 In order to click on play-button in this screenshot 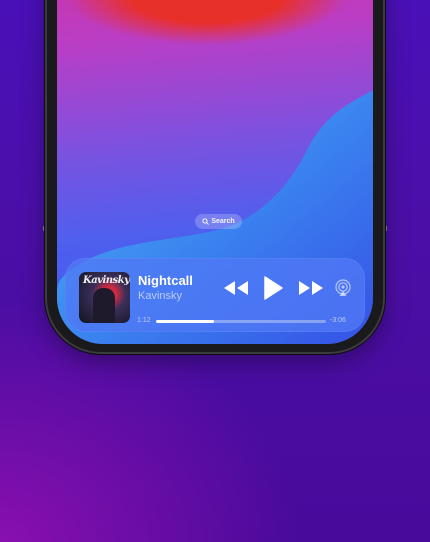, I will do `click(273, 288)`.